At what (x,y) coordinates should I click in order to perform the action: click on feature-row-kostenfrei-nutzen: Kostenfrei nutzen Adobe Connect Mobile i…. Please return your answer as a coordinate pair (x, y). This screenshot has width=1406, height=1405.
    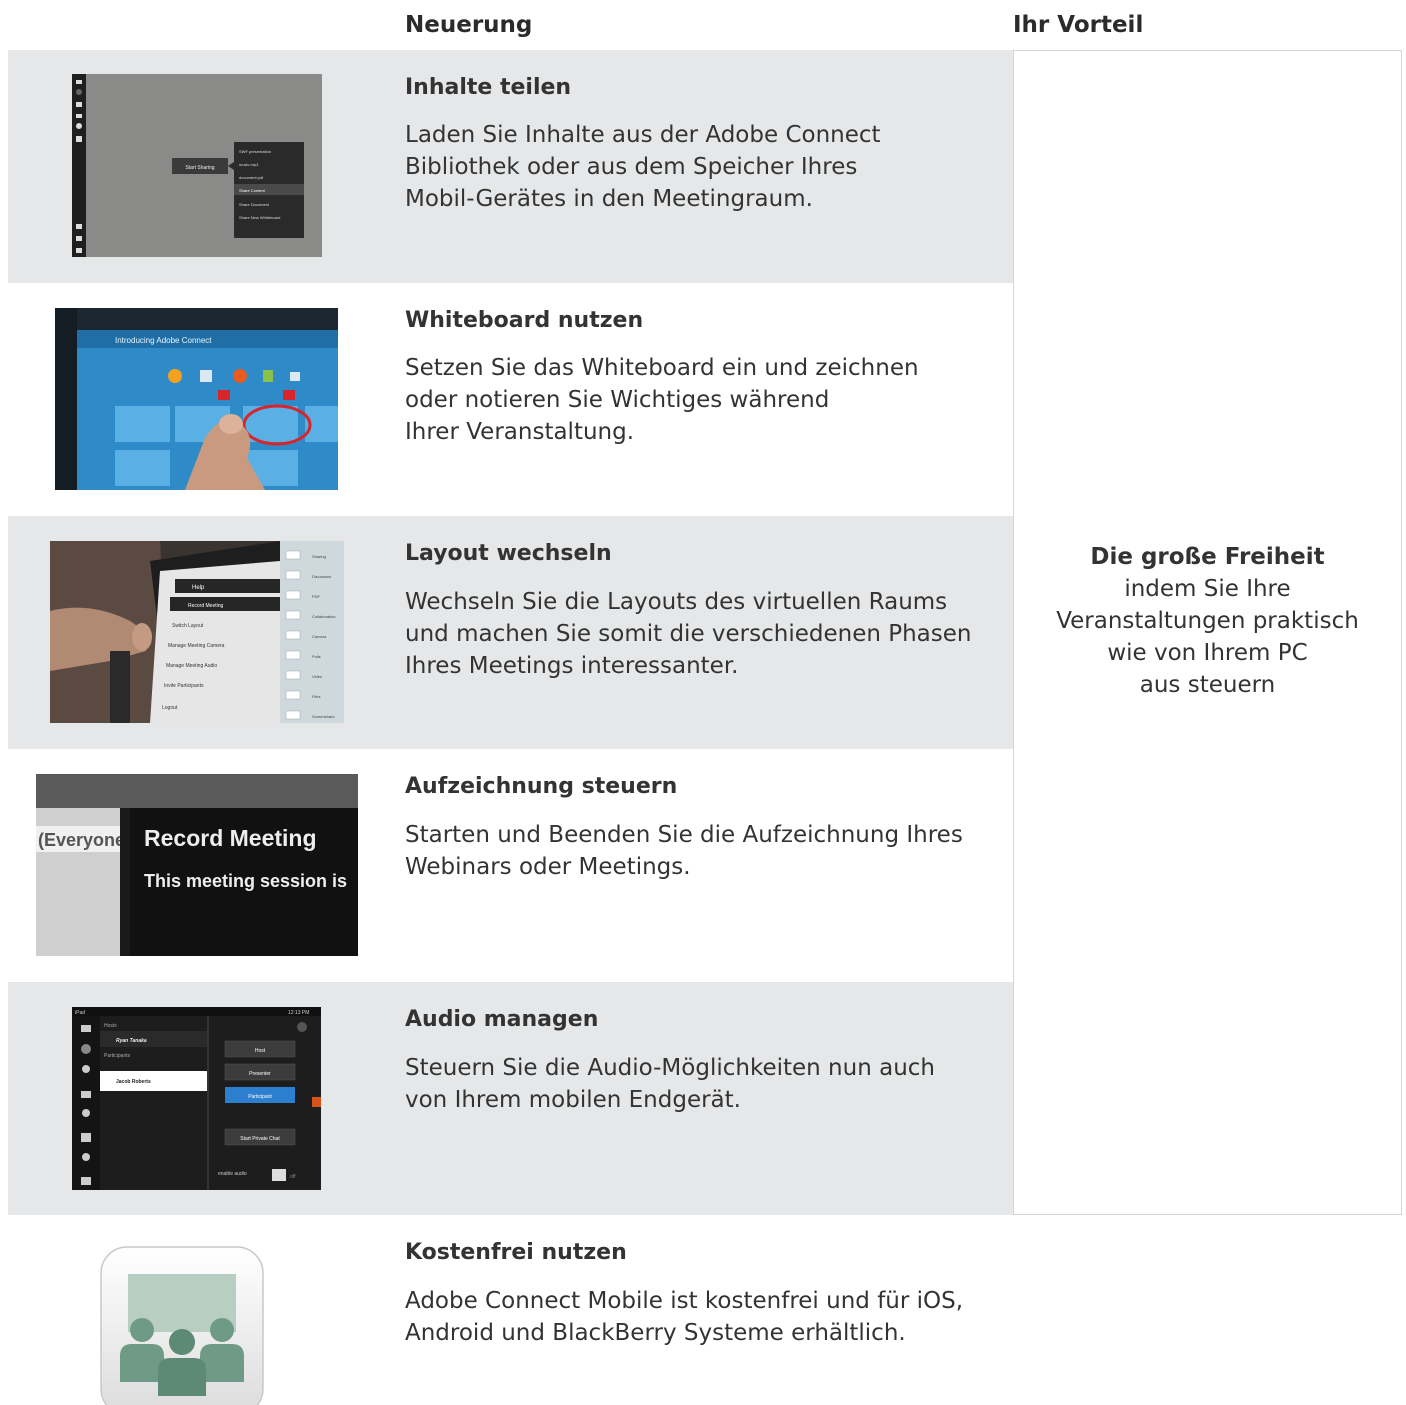
    Looking at the image, I should click on (510, 1310).